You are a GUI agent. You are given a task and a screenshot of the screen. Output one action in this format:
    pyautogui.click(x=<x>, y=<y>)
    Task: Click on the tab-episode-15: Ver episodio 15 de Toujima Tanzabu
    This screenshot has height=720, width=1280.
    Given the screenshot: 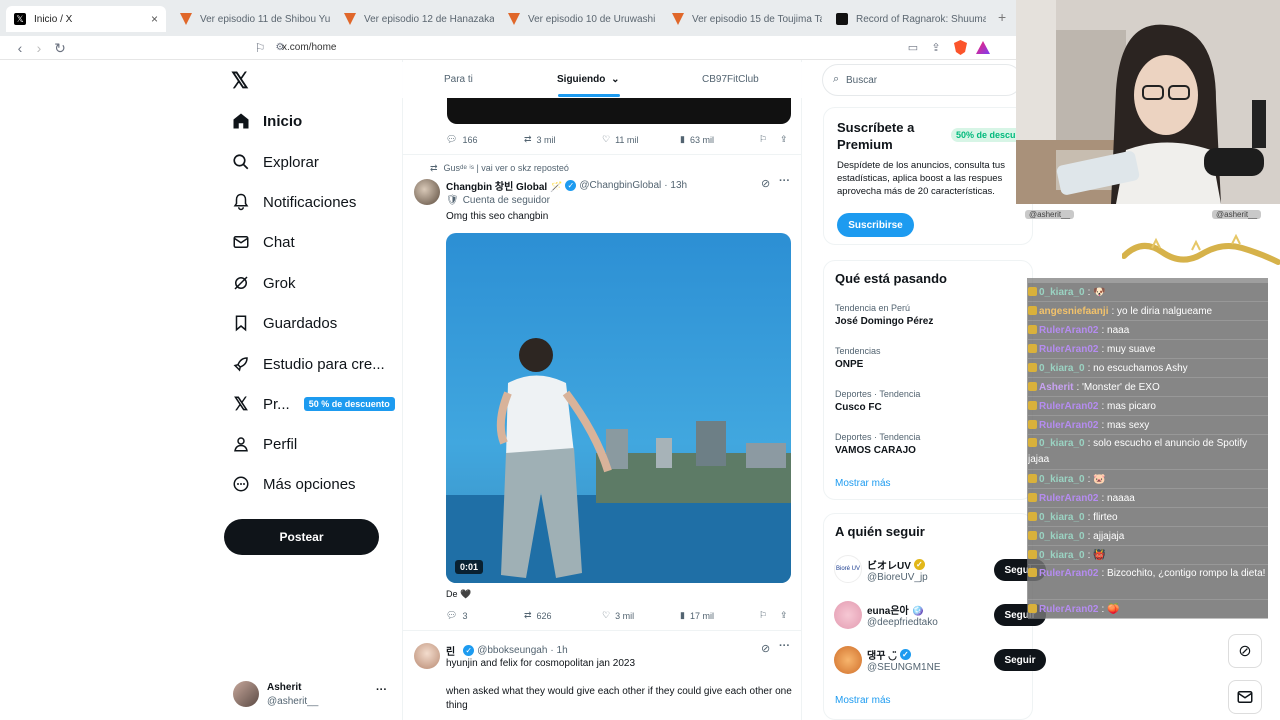 What is the action you would take?
    pyautogui.click(x=743, y=19)
    